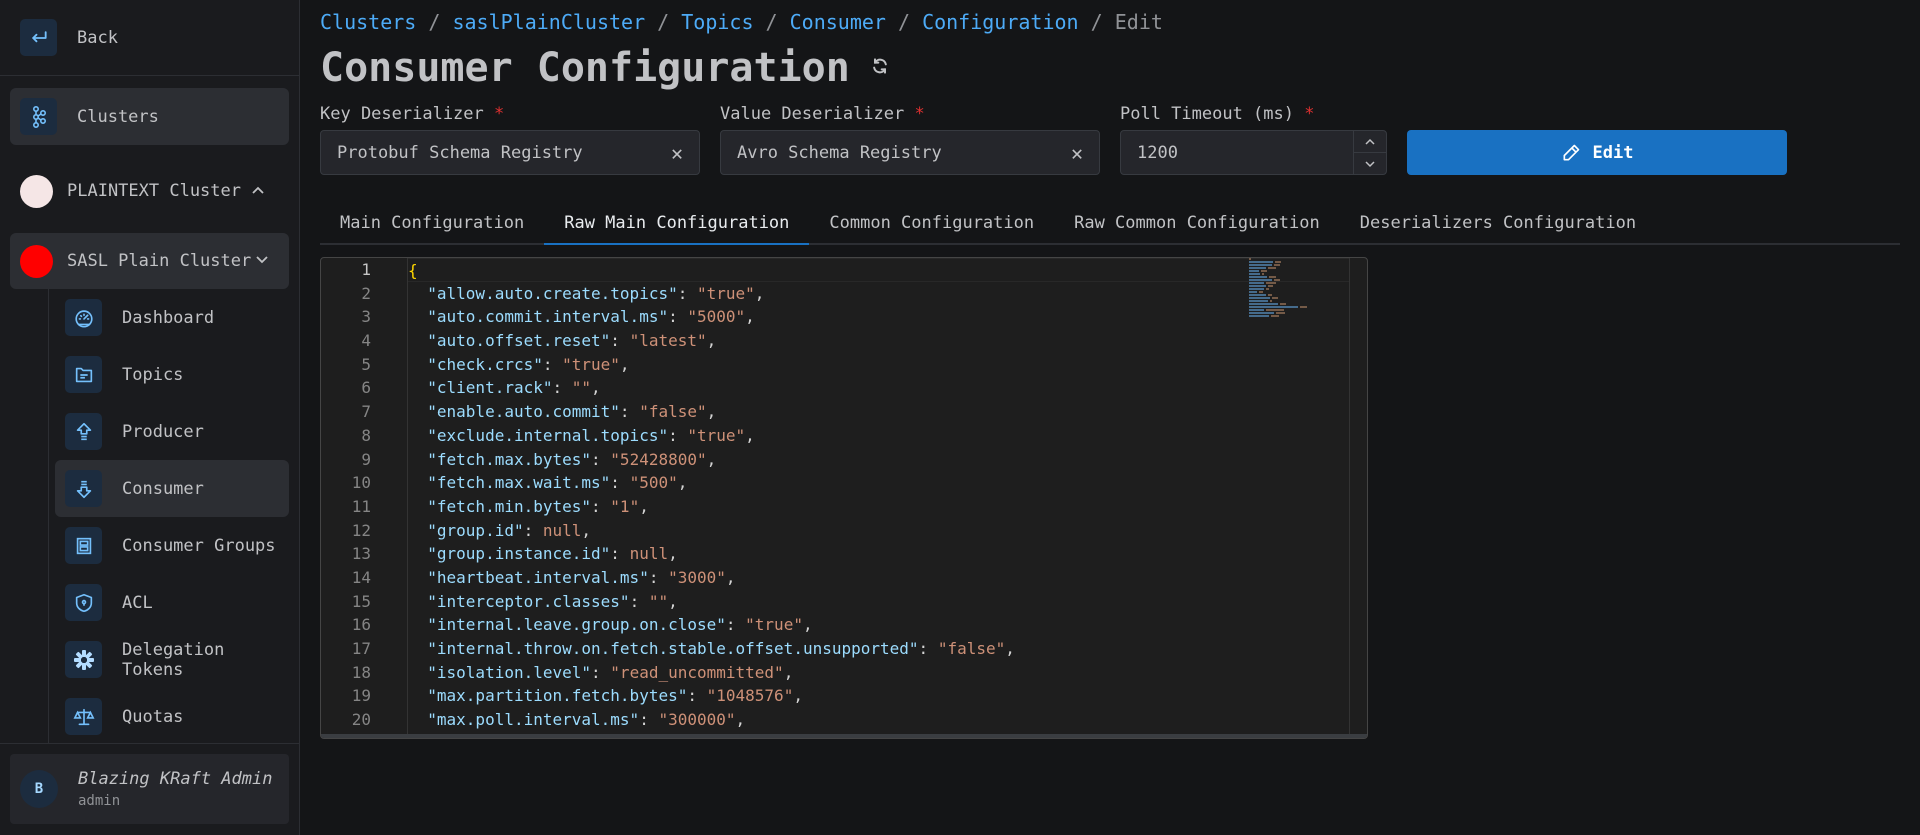 The width and height of the screenshot is (1920, 835). I want to click on shield-icon, so click(83, 602).